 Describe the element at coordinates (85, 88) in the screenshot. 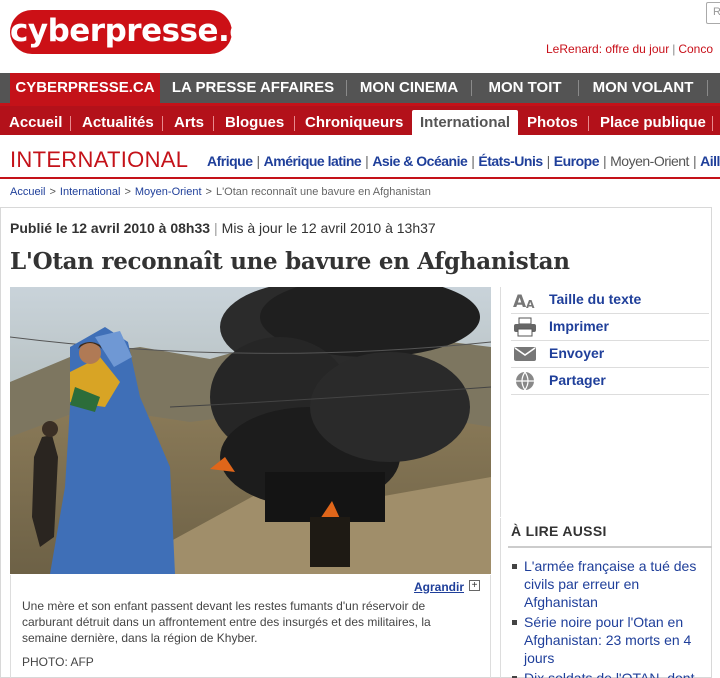

I see `nav-cyberpresse: CYBERPRESSE.CA` at that location.